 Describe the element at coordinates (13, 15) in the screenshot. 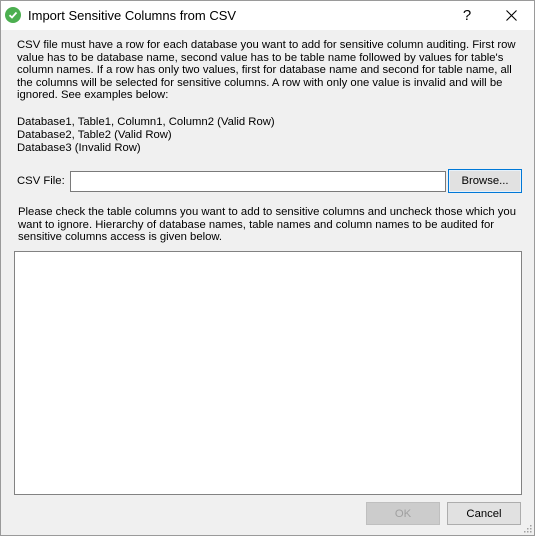

I see `checkmark-icon` at that location.